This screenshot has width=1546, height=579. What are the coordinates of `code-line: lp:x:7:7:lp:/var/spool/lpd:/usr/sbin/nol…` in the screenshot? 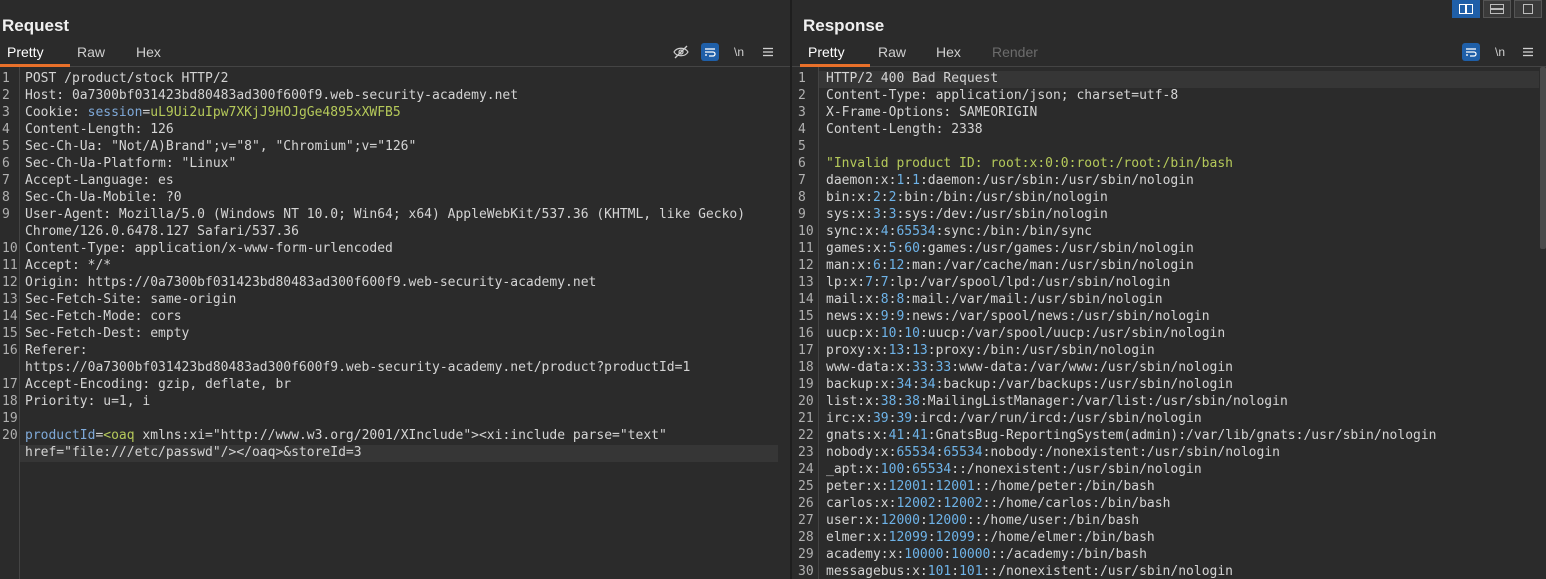 It's located at (998, 282).